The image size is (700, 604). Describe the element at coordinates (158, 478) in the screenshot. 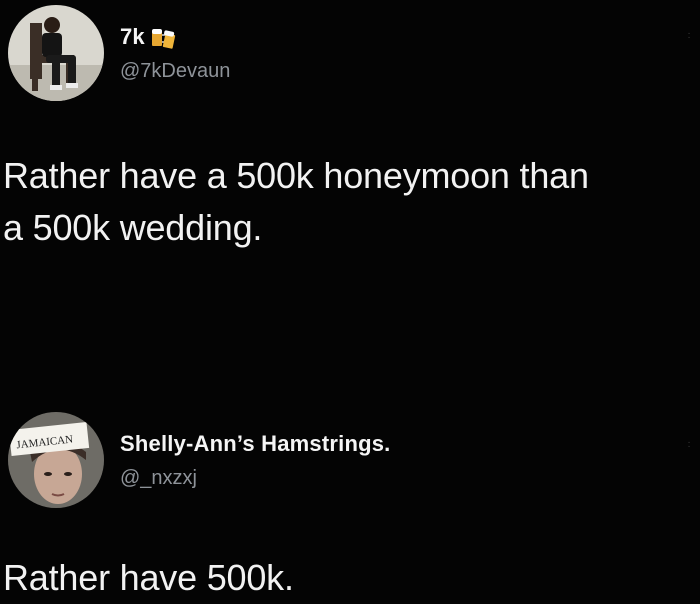

I see `author-handle: @_nxzxj` at that location.